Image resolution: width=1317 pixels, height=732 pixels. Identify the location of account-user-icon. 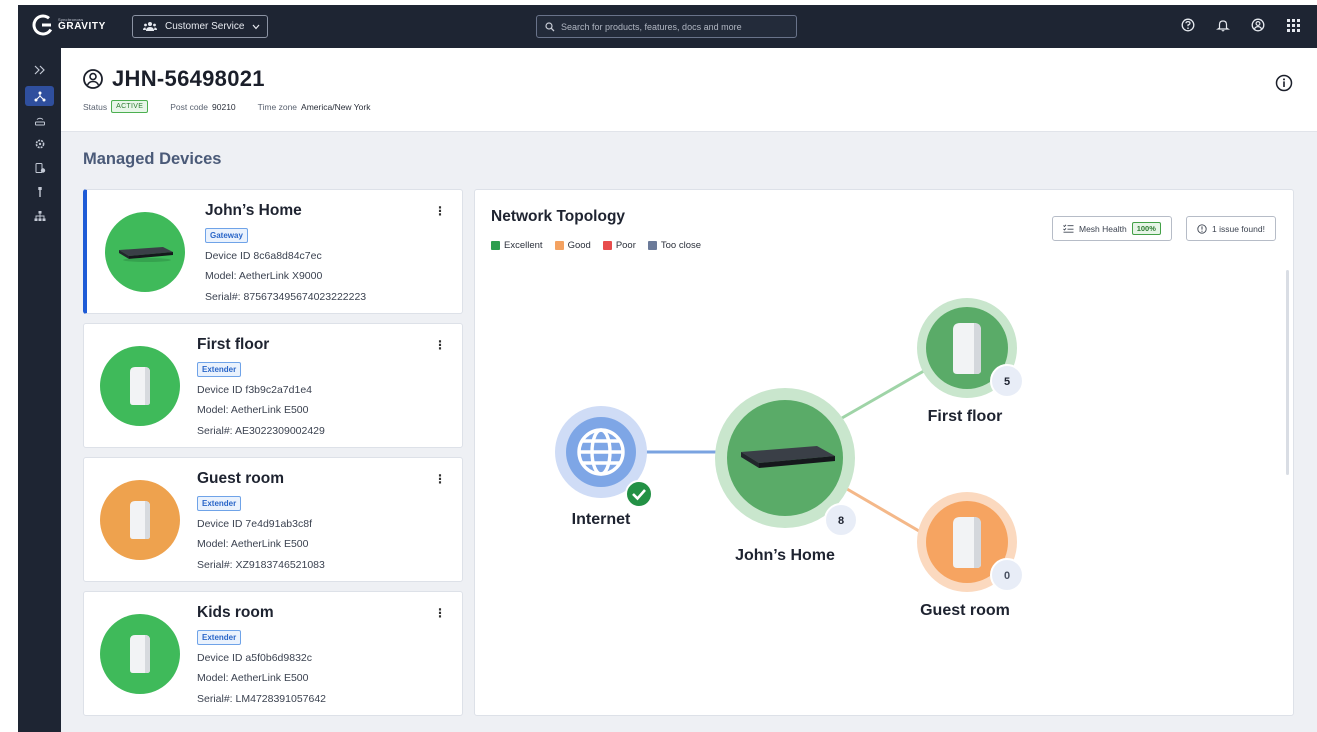
(93, 79).